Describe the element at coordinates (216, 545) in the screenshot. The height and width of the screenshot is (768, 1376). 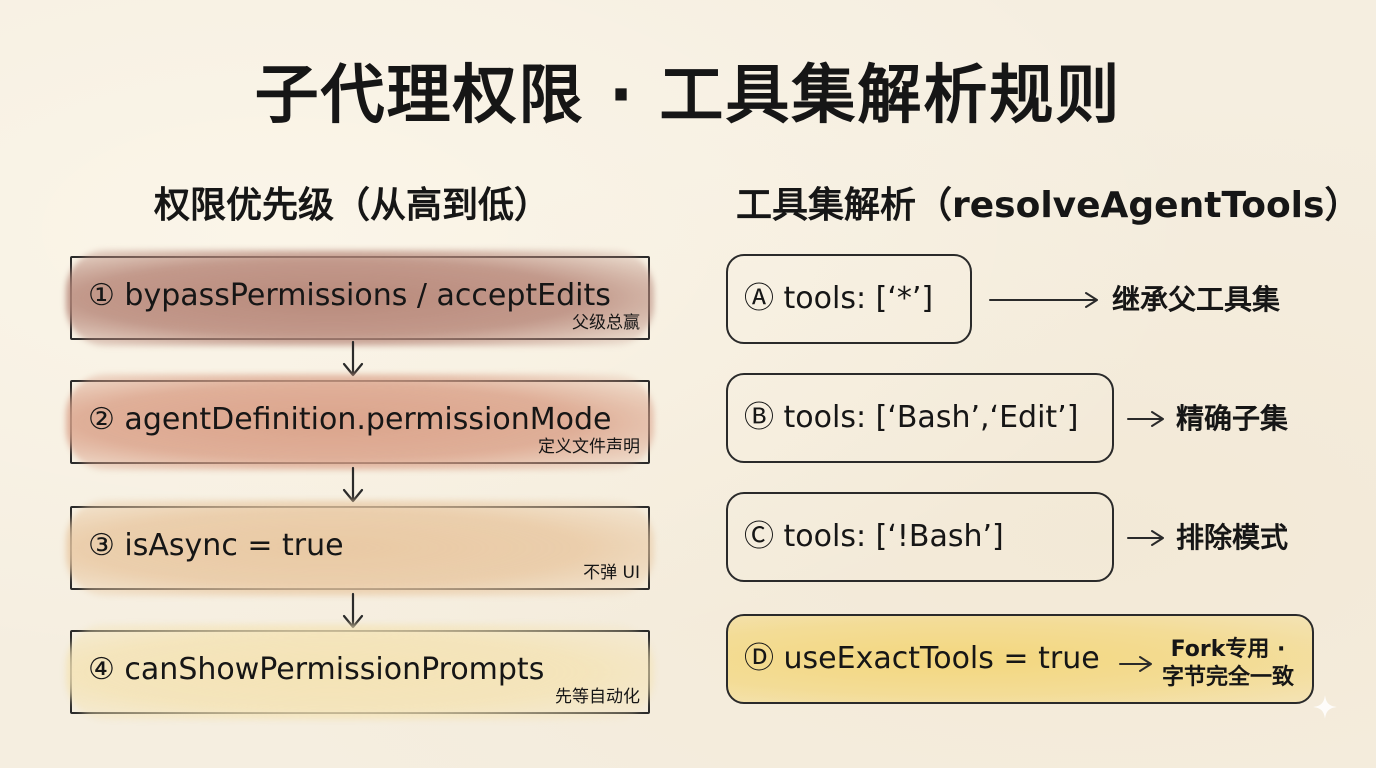
I see `permission-item-label: ③ isAsync = true` at that location.